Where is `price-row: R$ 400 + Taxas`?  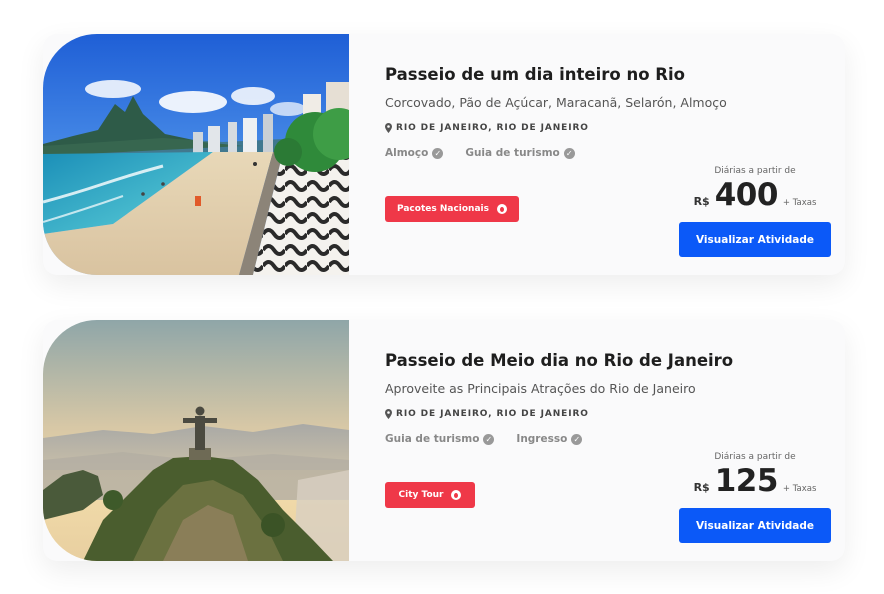 price-row: R$ 400 + Taxas is located at coordinates (755, 195).